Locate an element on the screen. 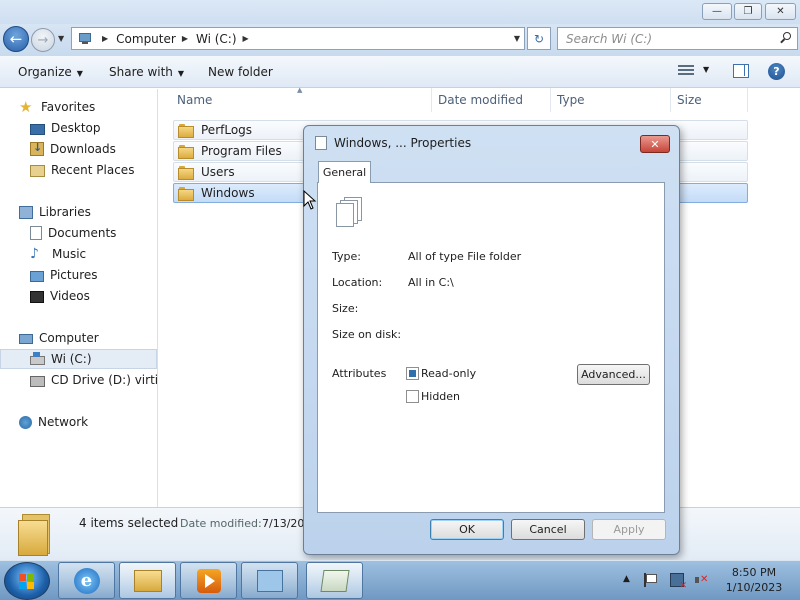 This screenshot has width=800, height=600. taskbar-media-player is located at coordinates (208, 580).